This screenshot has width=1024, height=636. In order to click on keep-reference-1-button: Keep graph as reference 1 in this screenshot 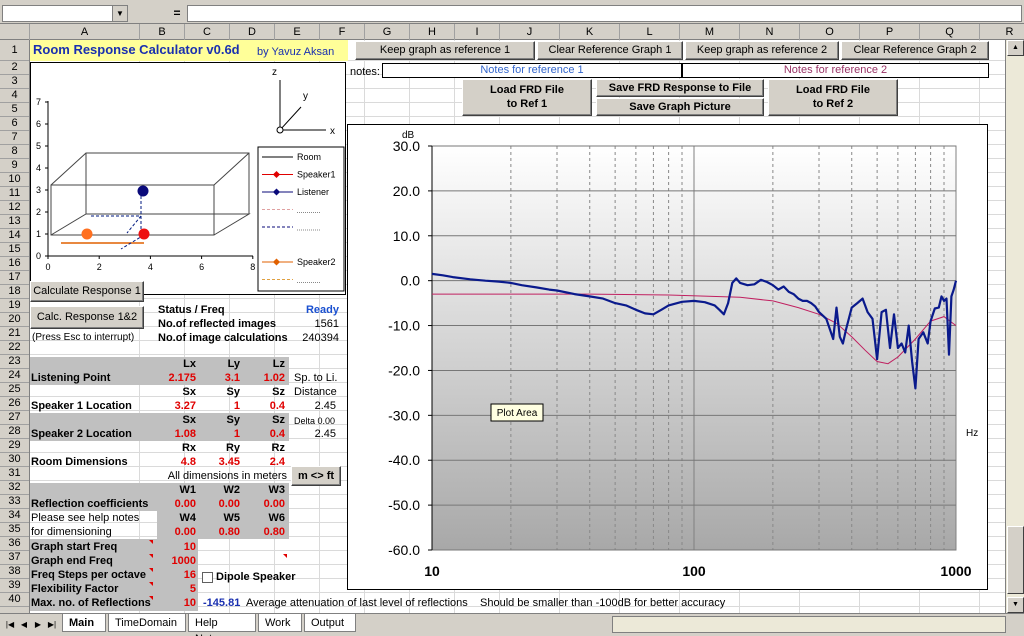, I will do `click(445, 50)`.